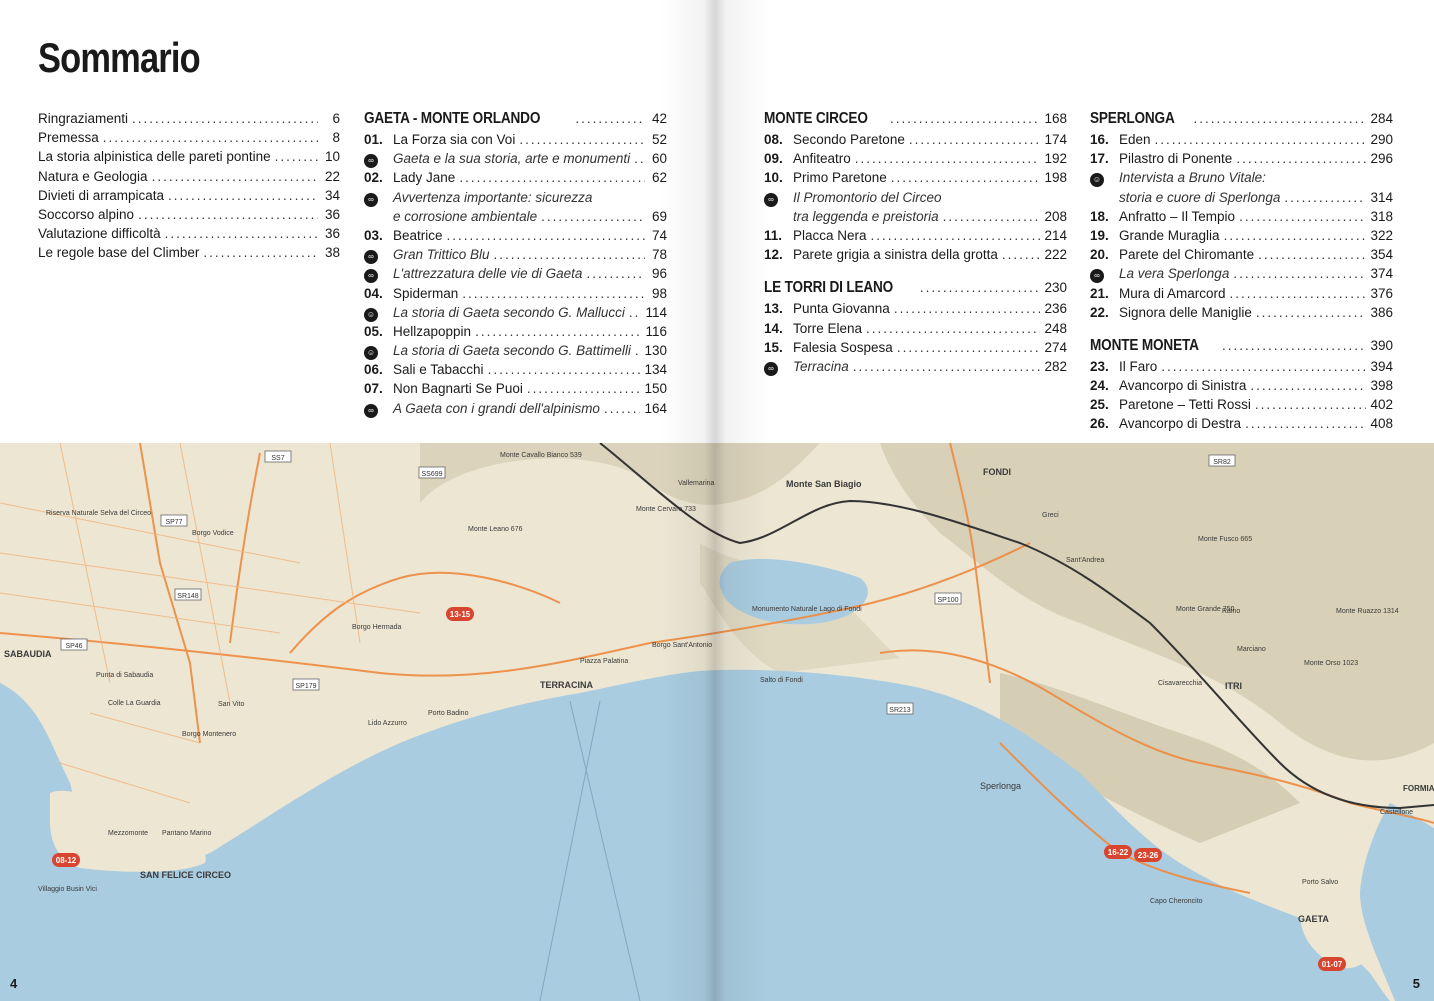  I want to click on toc-entry: 01. La Forza sia con Voi 52, so click(515, 139).